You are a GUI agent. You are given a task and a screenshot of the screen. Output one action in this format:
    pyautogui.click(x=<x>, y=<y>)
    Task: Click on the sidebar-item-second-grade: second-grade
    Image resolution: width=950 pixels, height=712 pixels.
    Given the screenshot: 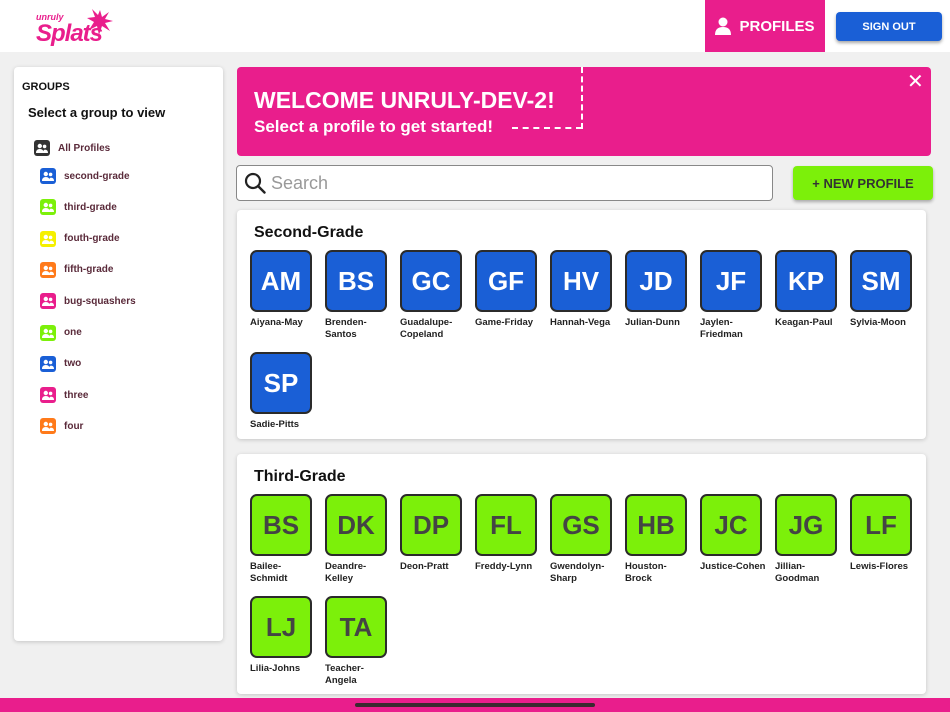 What is the action you would take?
    pyautogui.click(x=85, y=176)
    